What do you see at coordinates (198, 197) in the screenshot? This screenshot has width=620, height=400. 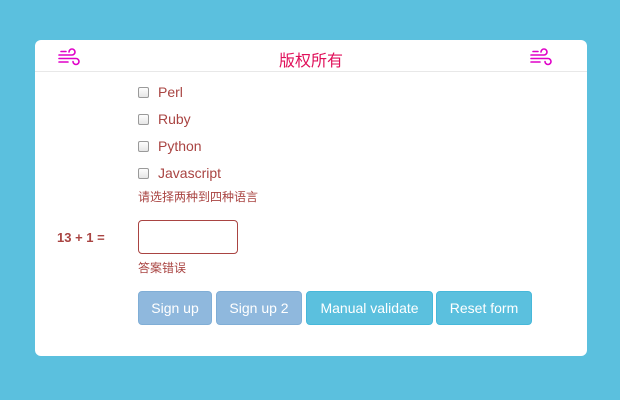 I see `languages-error-message: 请选择两种到四种语言` at bounding box center [198, 197].